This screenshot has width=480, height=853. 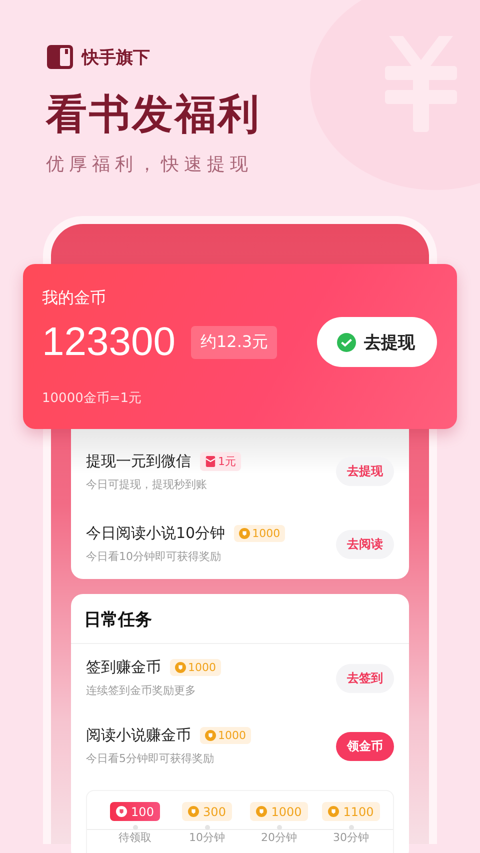 What do you see at coordinates (346, 342) in the screenshot?
I see `check-badge-icon` at bounding box center [346, 342].